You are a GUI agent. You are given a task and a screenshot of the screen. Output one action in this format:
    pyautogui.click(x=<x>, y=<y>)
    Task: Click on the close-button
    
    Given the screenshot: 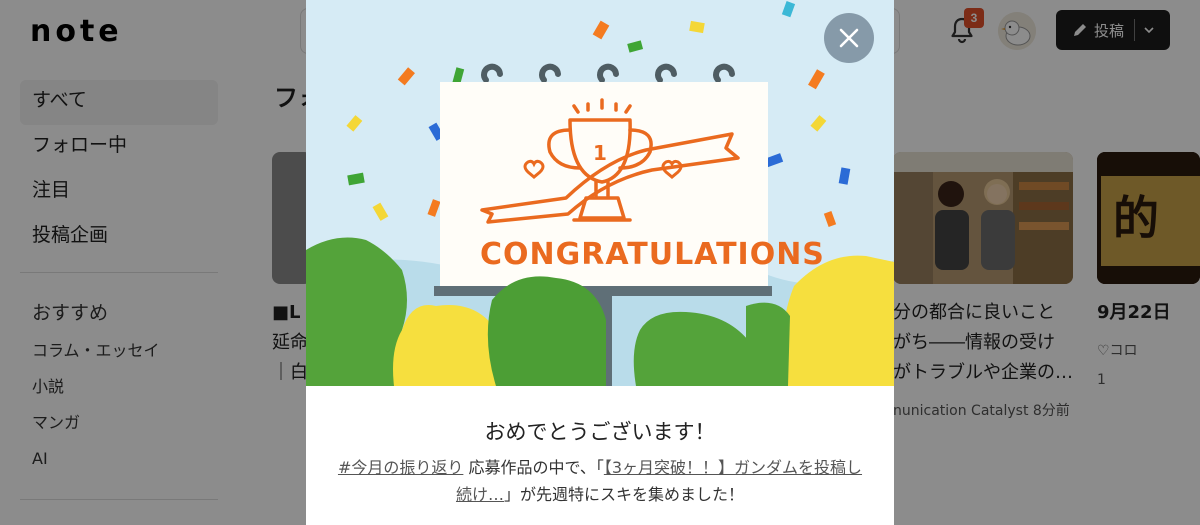 What is the action you would take?
    pyautogui.click(x=849, y=38)
    